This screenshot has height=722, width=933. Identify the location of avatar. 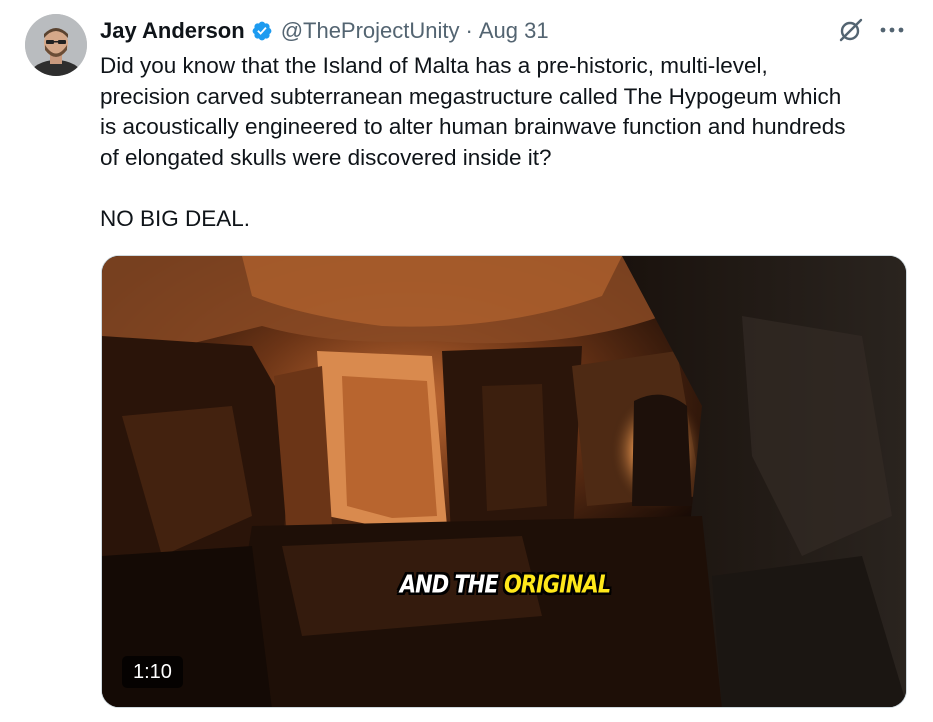
(56, 45).